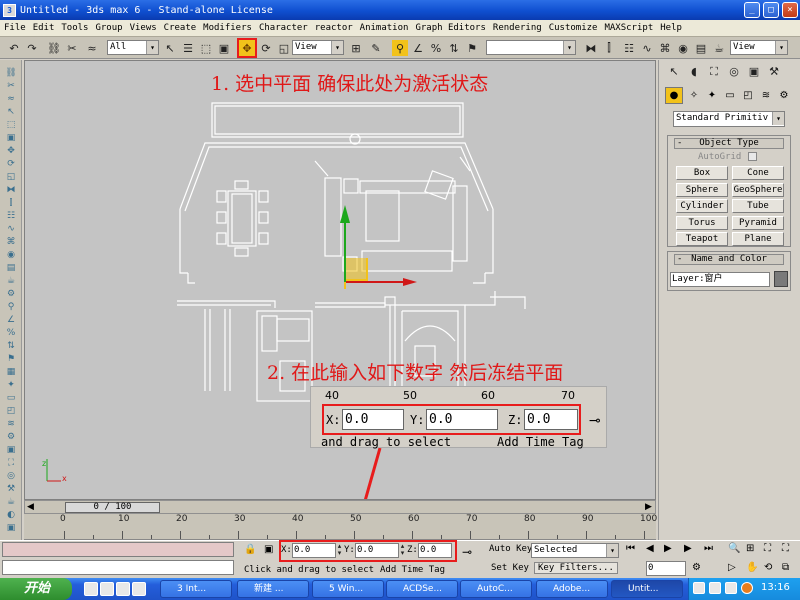  I want to click on y-spinner: ▴ ▾, so click(402, 550).